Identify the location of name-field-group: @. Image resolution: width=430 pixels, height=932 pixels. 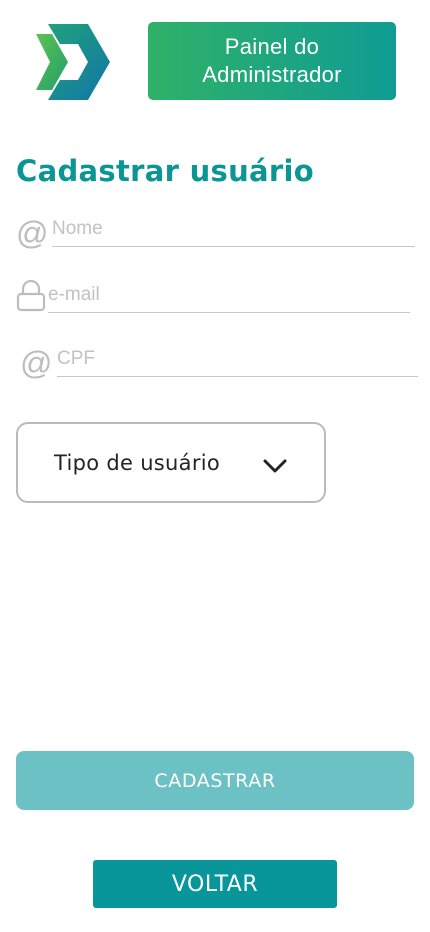
(216, 234).